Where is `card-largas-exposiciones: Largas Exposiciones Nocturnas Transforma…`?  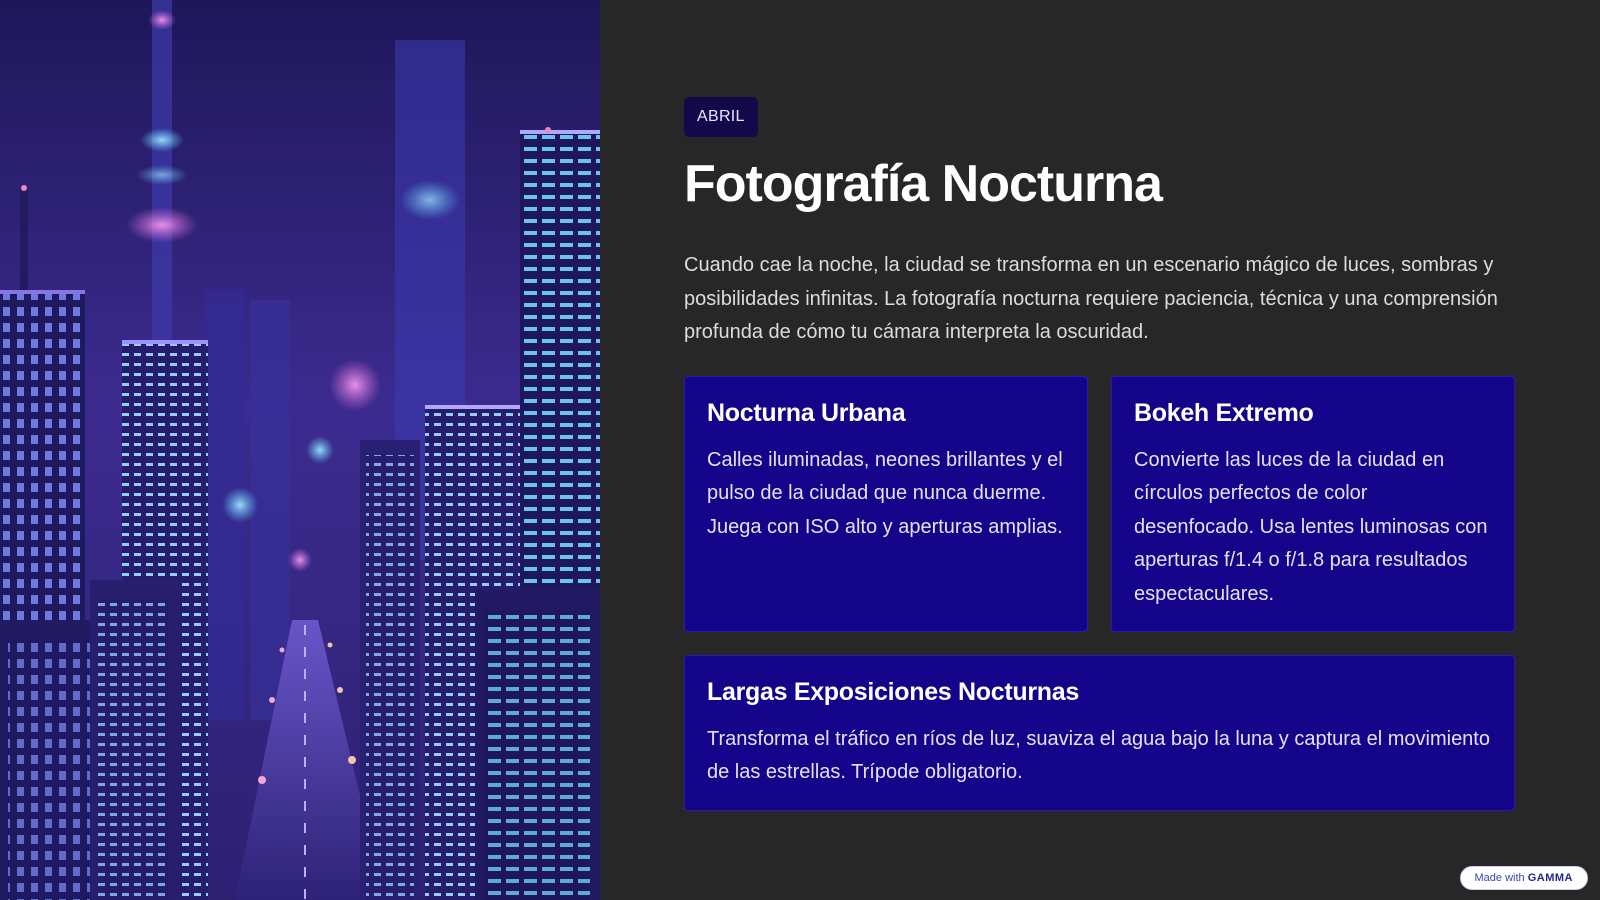 card-largas-exposiciones: Largas Exposiciones Nocturnas Transforma… is located at coordinates (1099, 732).